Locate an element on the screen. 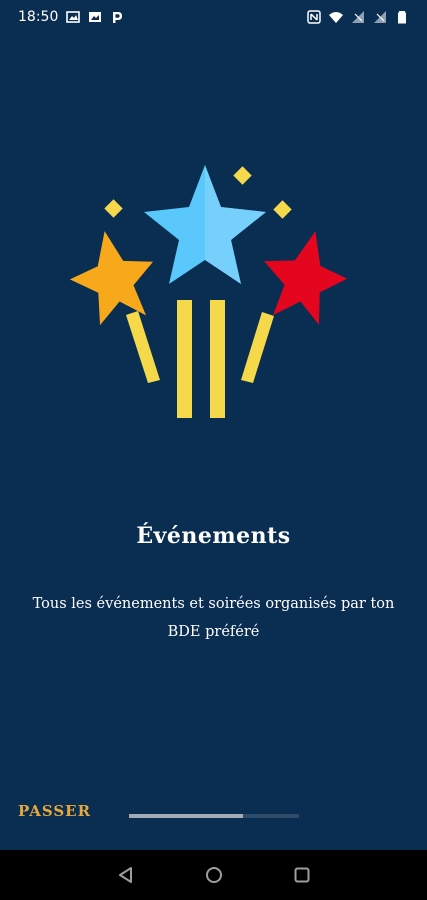  star-red is located at coordinates (305, 278).